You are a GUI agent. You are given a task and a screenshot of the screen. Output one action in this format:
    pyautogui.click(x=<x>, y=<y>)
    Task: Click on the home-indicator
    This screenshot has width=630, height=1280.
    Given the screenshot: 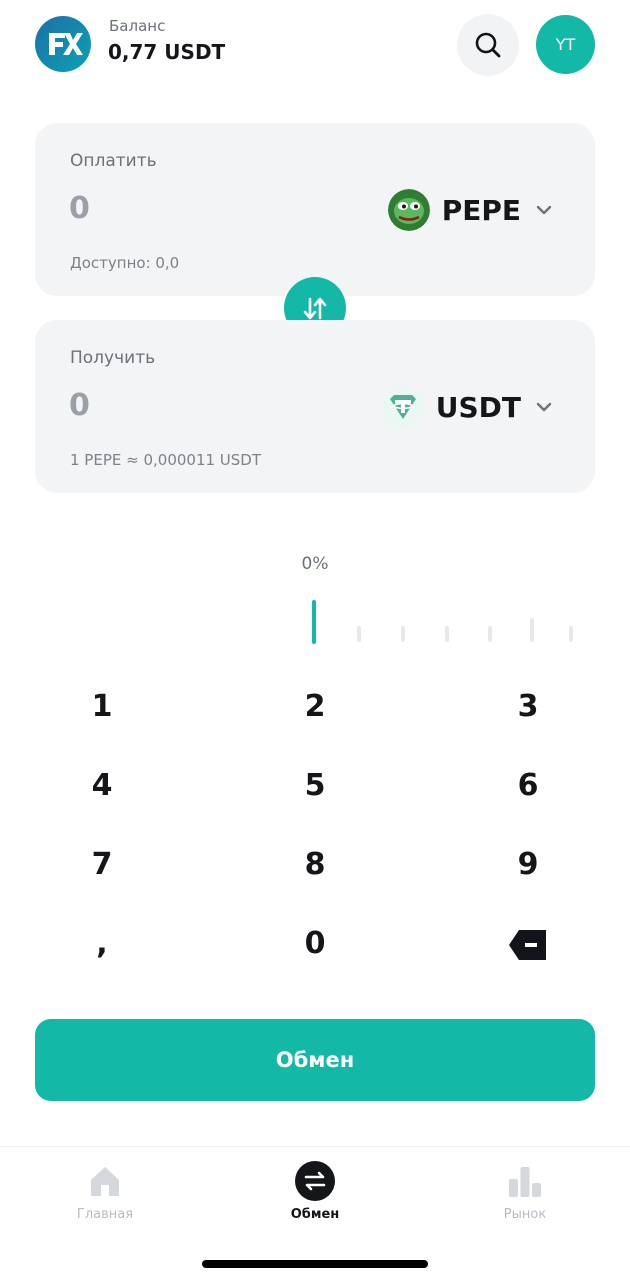 What is the action you would take?
    pyautogui.click(x=315, y=1264)
    